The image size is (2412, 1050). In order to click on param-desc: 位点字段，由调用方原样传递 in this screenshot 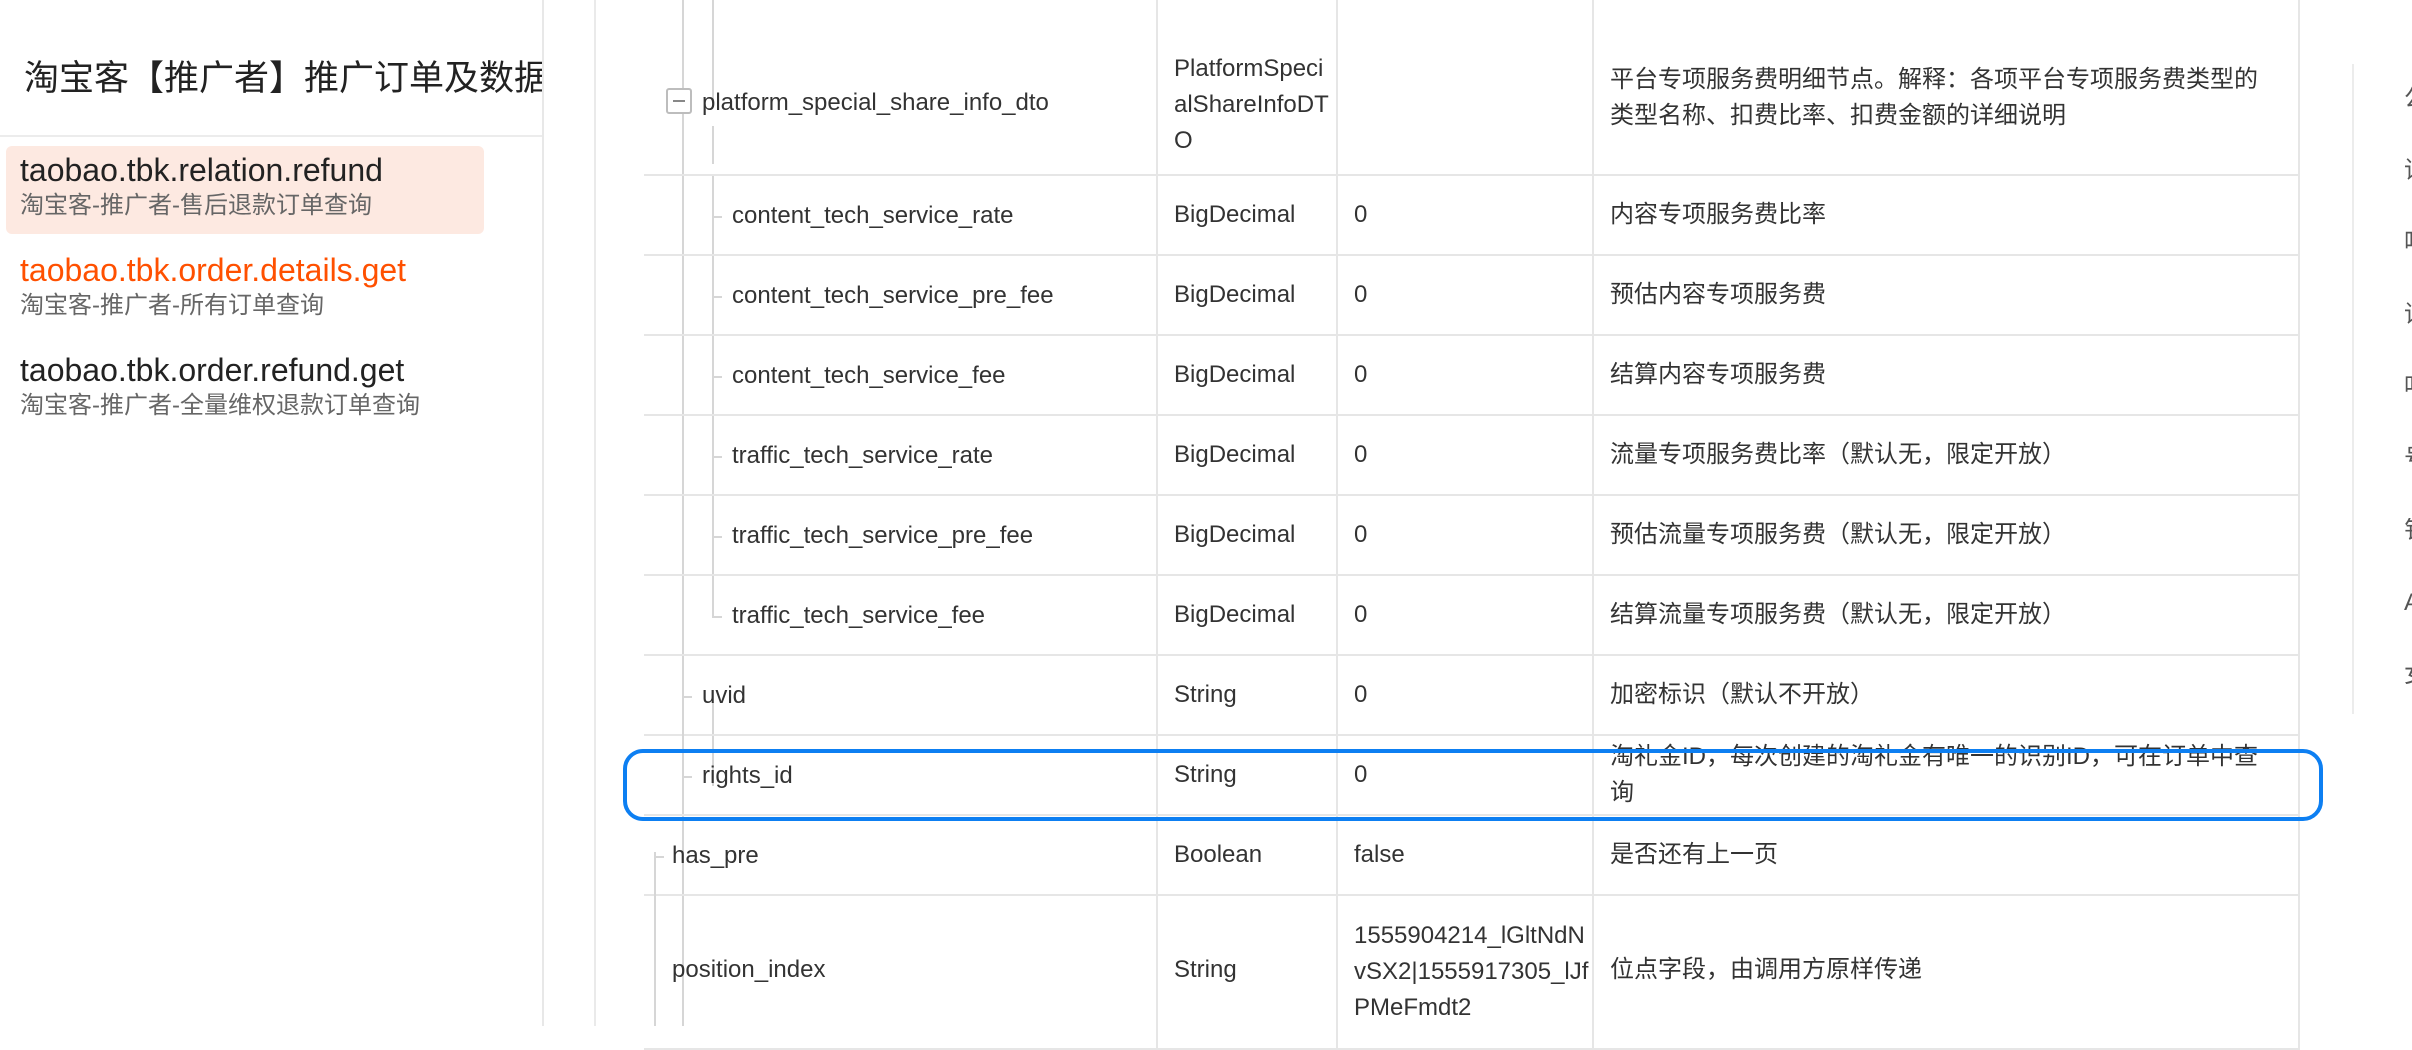, I will do `click(1946, 972)`.